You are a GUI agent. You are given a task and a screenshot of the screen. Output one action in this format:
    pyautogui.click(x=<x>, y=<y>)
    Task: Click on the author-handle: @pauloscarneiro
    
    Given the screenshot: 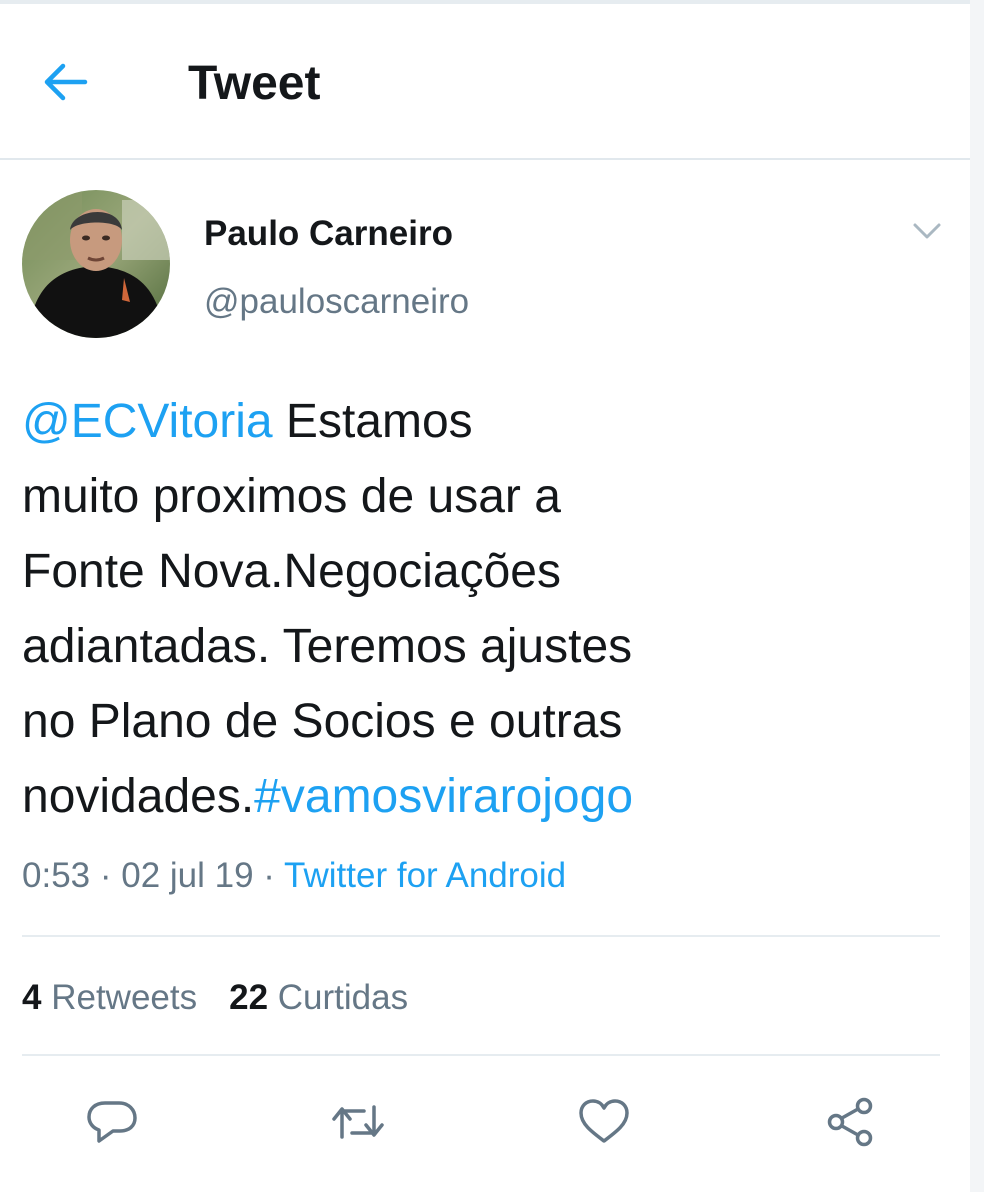 What is the action you would take?
    pyautogui.click(x=336, y=302)
    